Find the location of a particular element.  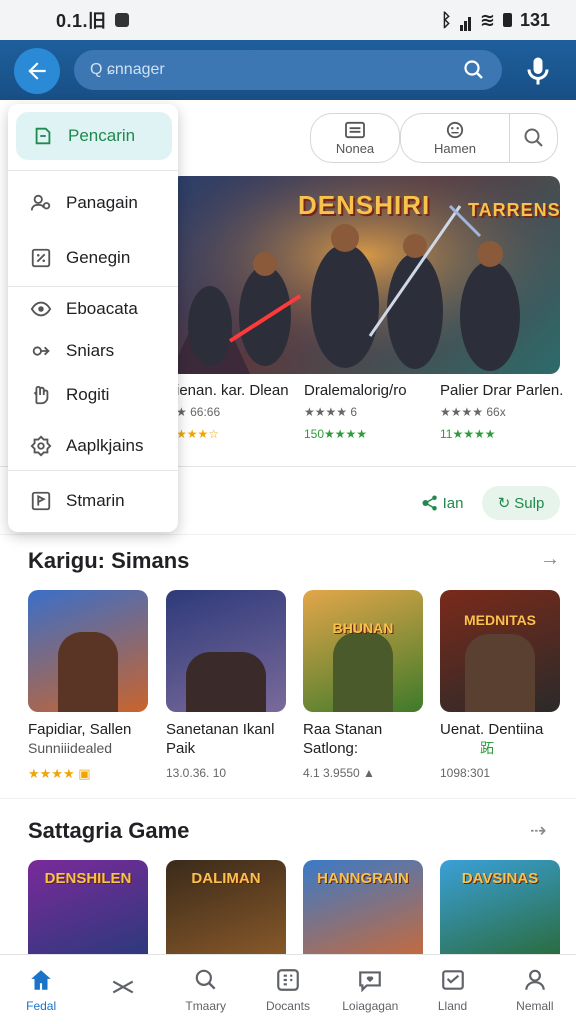

nav-label: Loiagagan is located at coordinates (370, 1005).